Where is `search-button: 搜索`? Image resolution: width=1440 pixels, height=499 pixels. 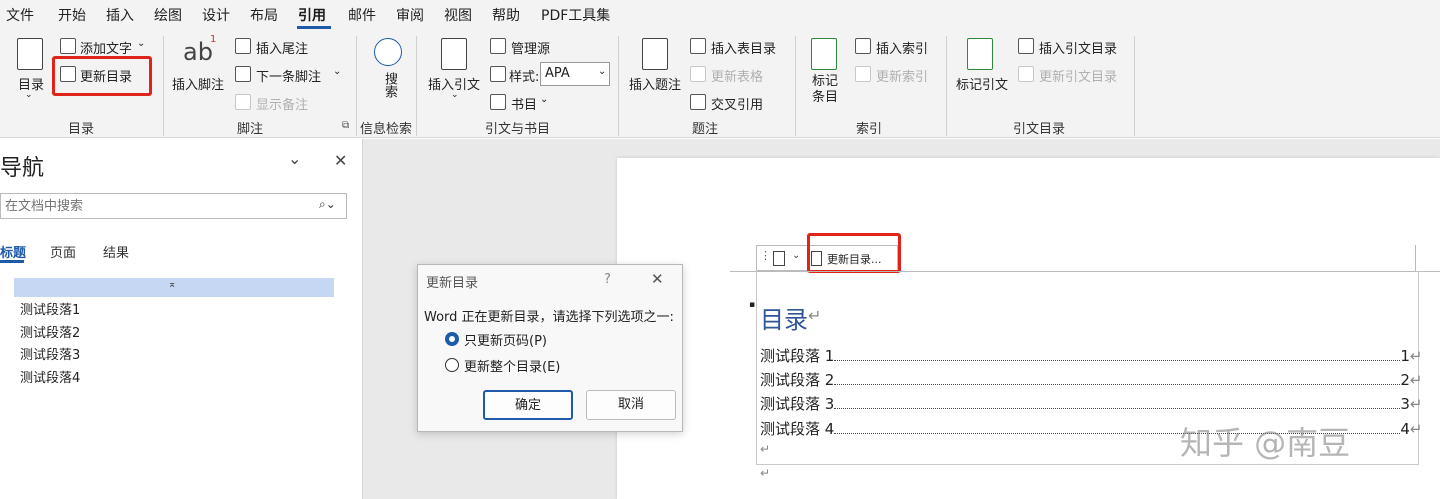
search-button: 搜索 is located at coordinates (389, 85).